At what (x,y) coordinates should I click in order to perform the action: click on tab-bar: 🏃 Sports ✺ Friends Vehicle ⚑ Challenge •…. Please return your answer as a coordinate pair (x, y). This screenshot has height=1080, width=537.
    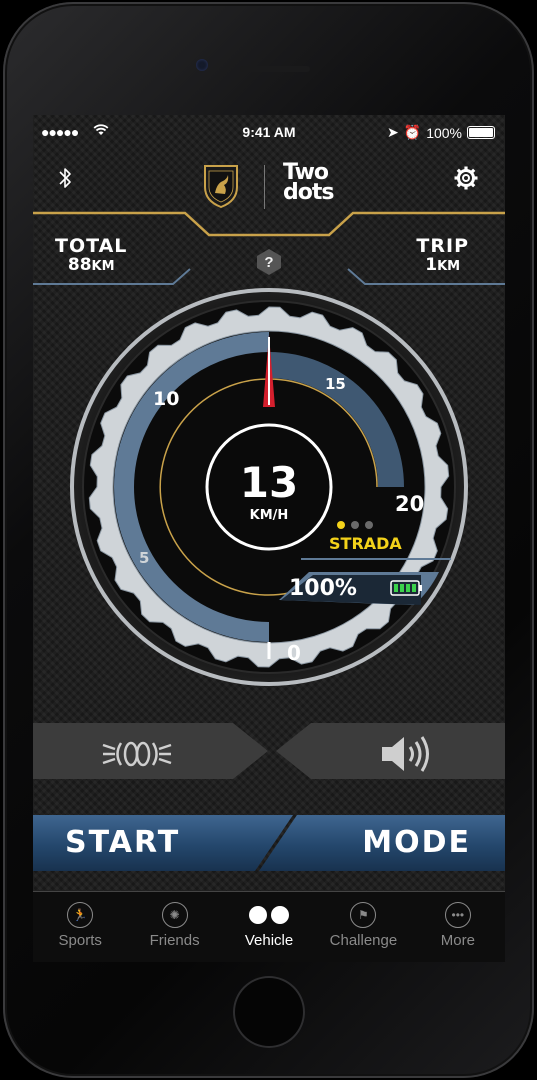
    Looking at the image, I should click on (269, 927).